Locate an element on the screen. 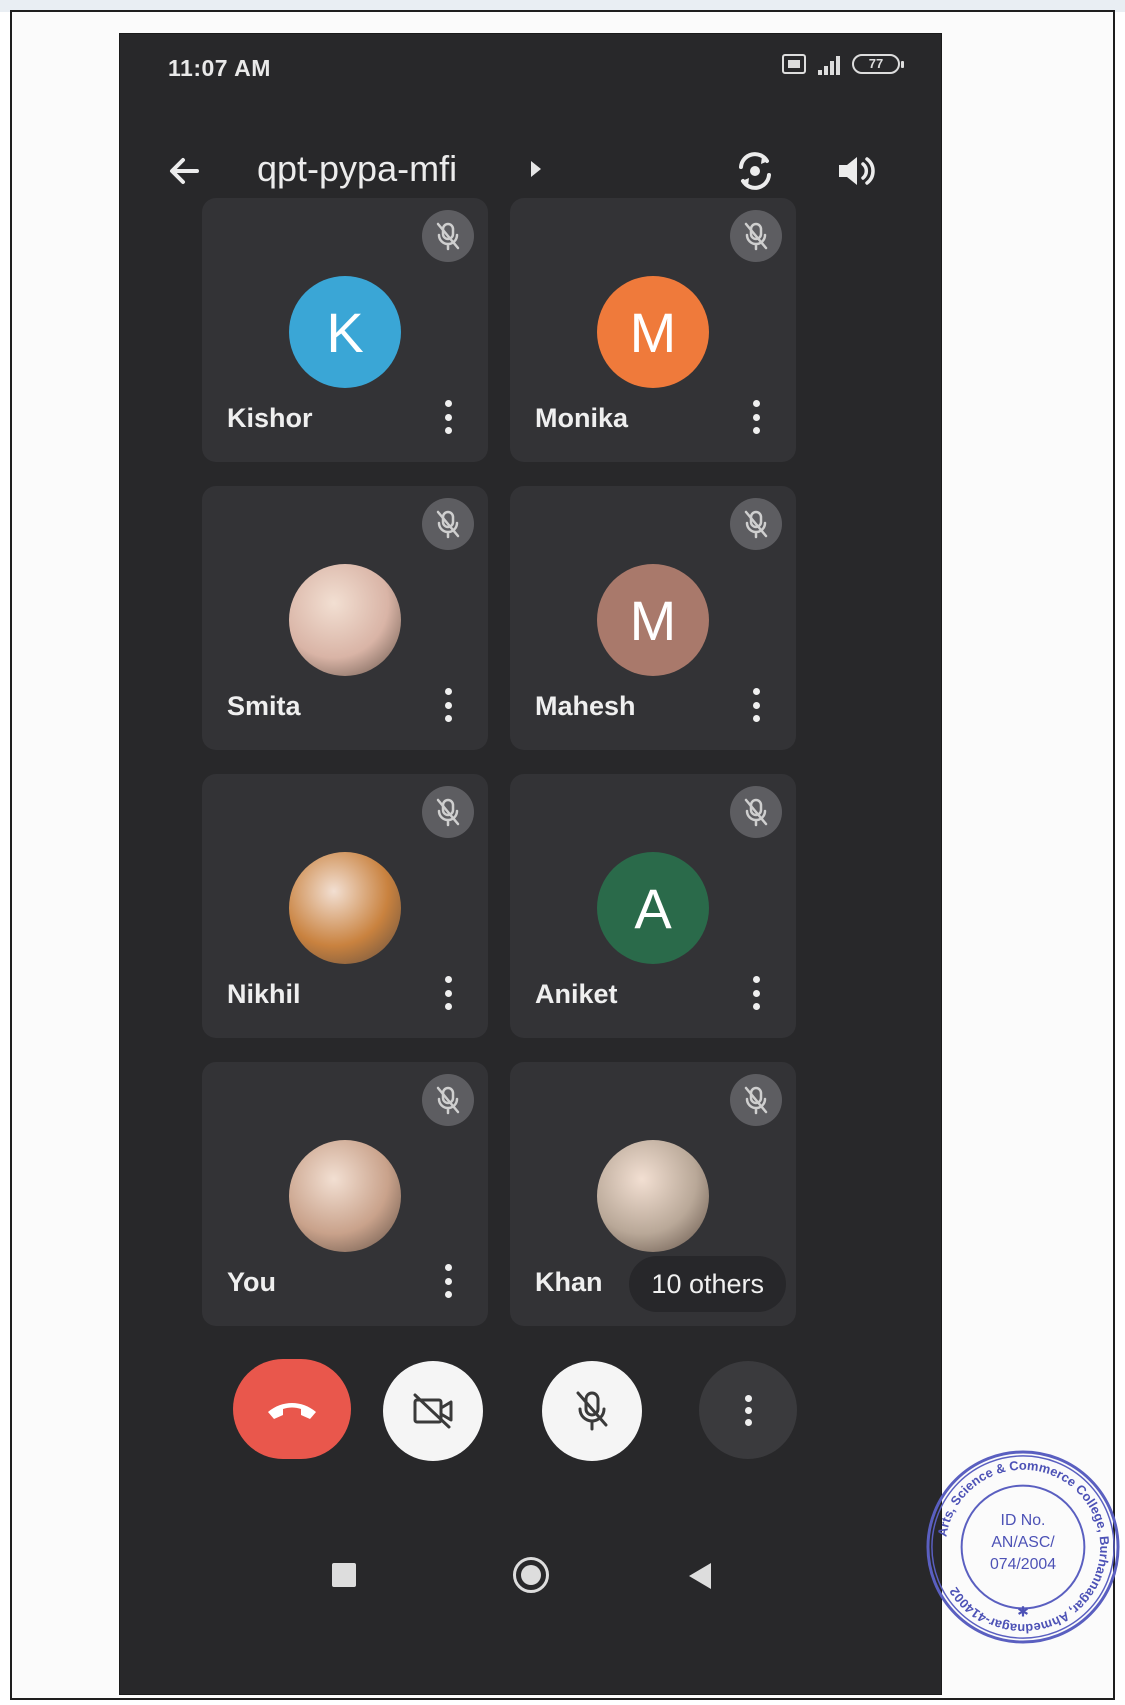 The height and width of the screenshot is (1705, 1125). participant-tile: Nikhil is located at coordinates (345, 906).